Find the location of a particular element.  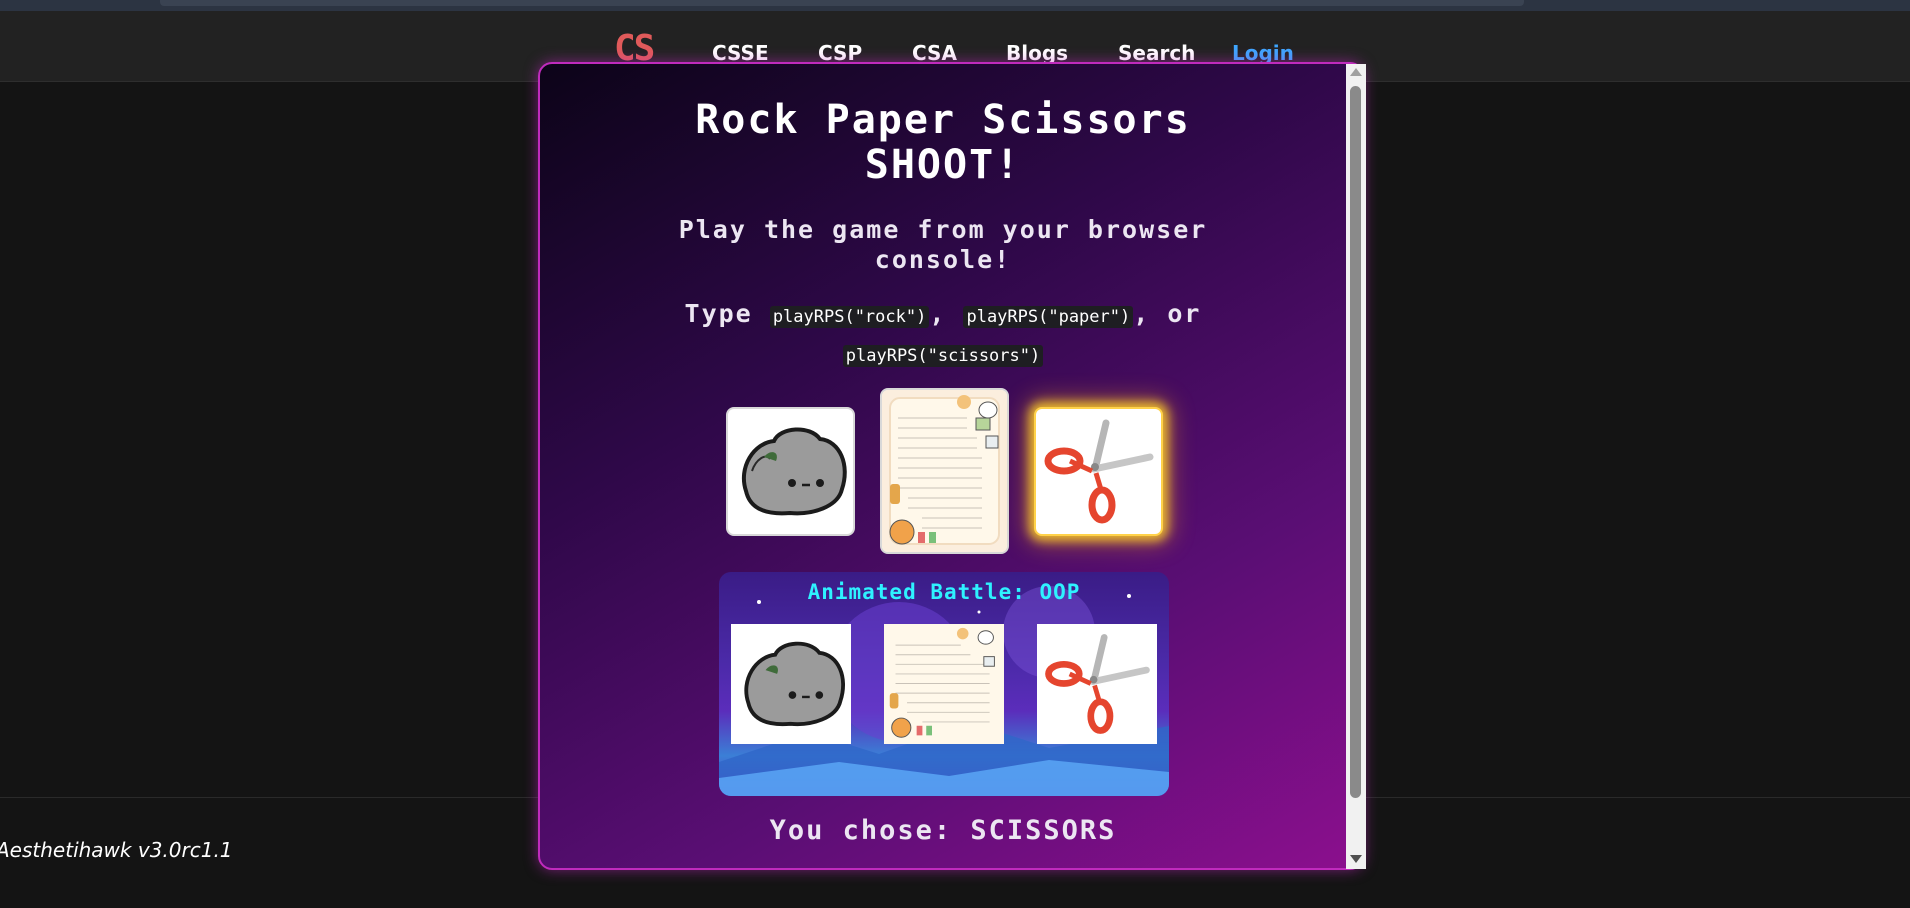

nav-link-csa: CSA is located at coordinates (934, 53).